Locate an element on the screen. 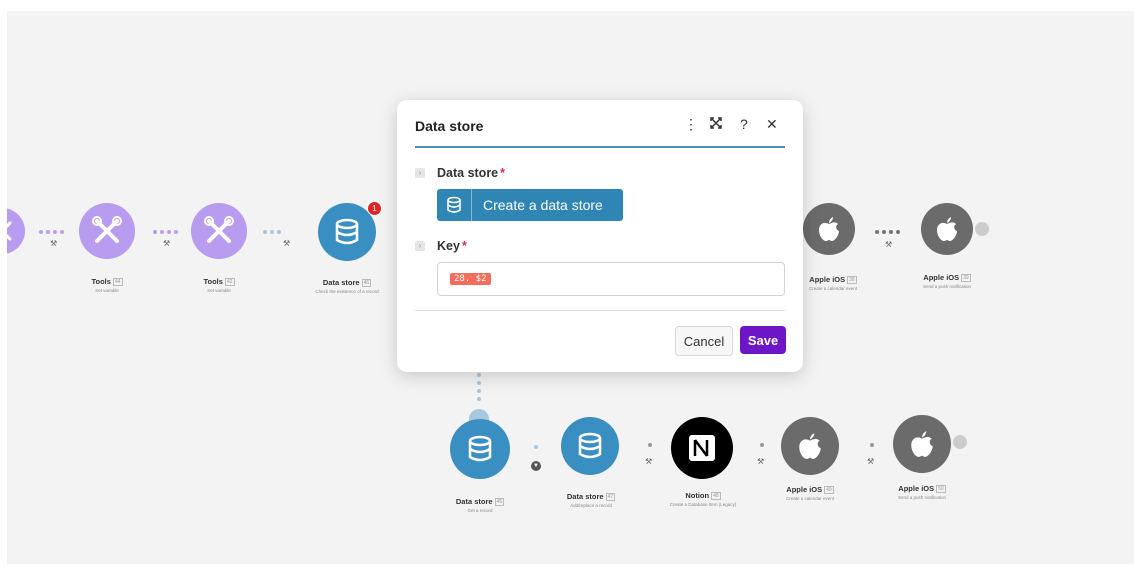 The width and height of the screenshot is (1134, 566). node-label: Tools 42 Set variable is located at coordinates (219, 285).